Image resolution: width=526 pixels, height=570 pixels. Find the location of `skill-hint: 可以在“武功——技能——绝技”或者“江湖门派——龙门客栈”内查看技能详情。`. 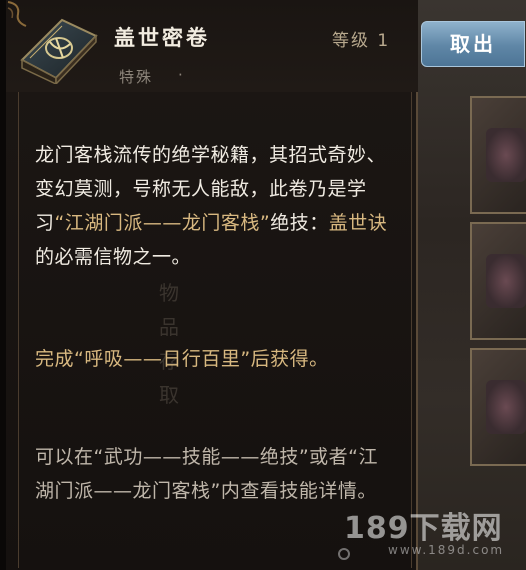

skill-hint: 可以在“武功——技能——绝技”或者“江湖门派——龙门客栈”内查看技能详情。 is located at coordinates (207, 474).